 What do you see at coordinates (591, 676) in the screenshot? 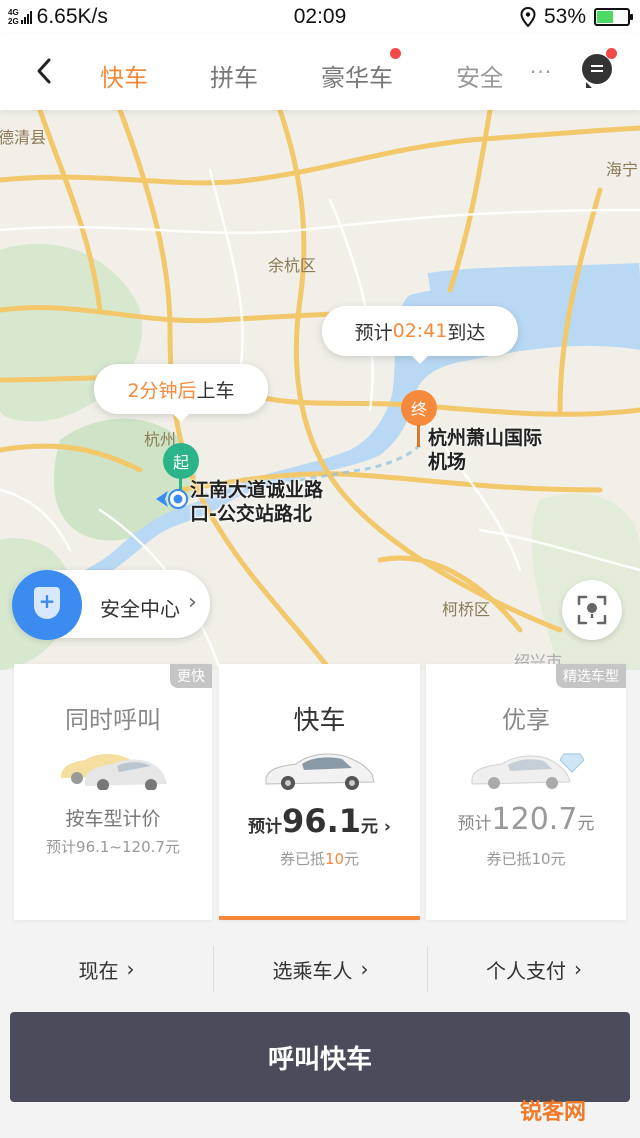
I see `card-badge: 精选车型` at bounding box center [591, 676].